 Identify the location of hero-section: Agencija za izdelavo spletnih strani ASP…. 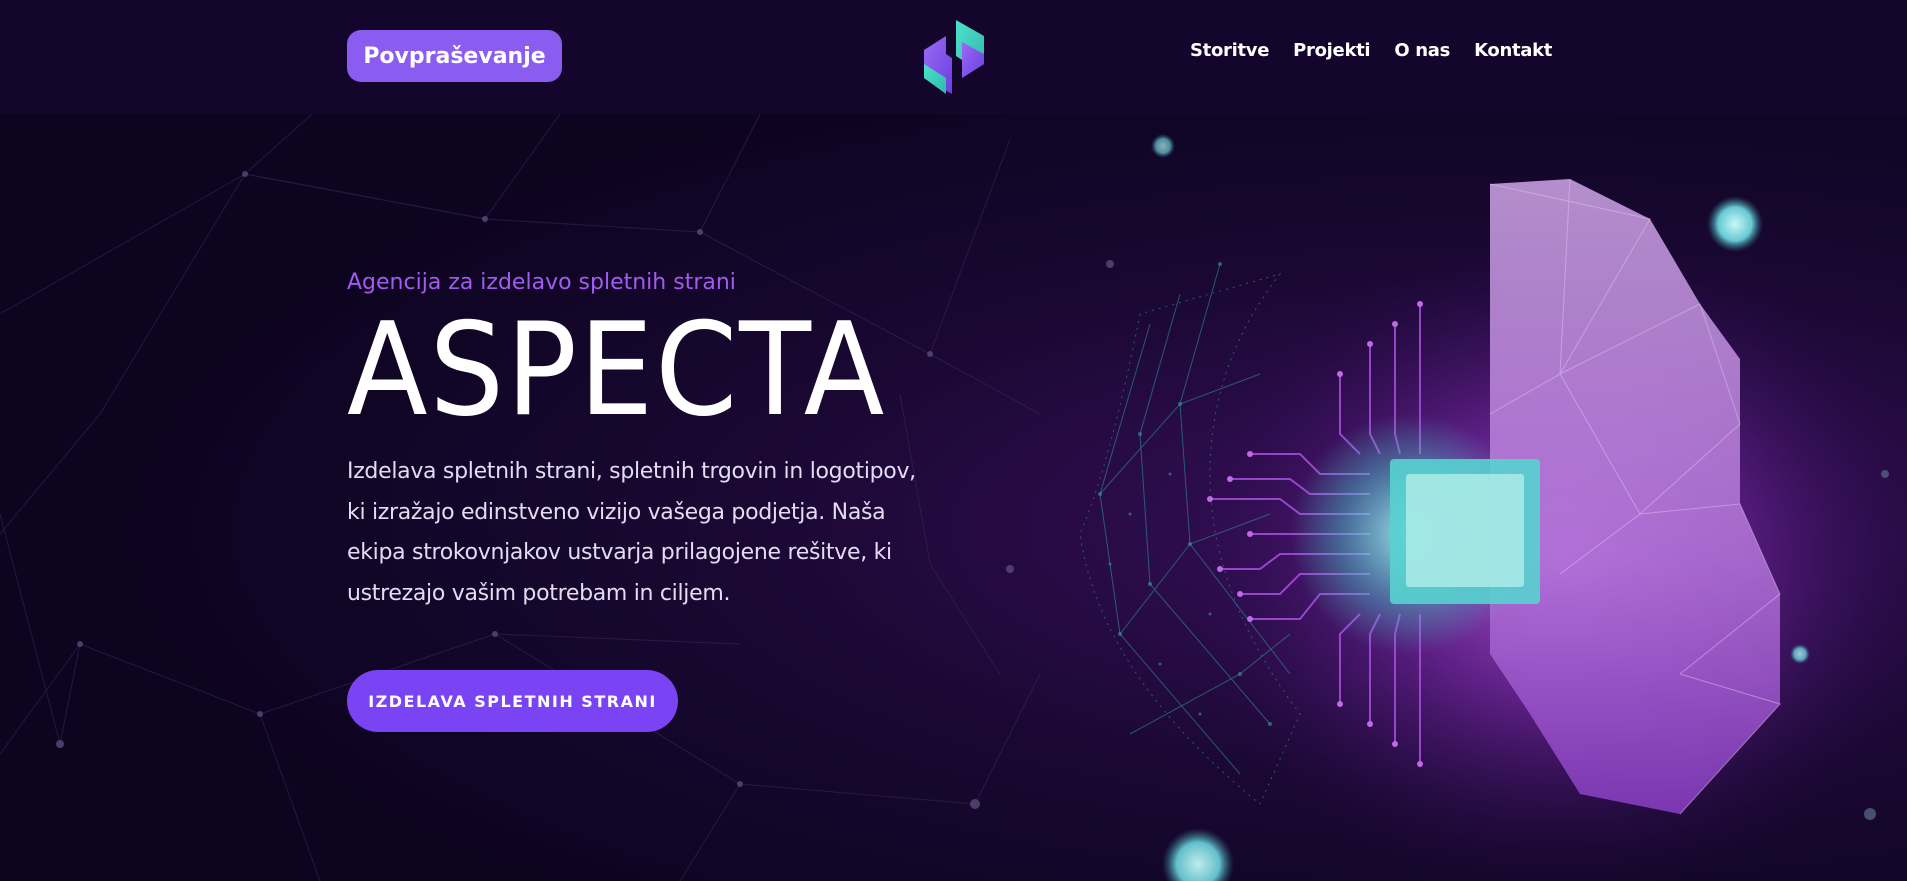
(707, 442).